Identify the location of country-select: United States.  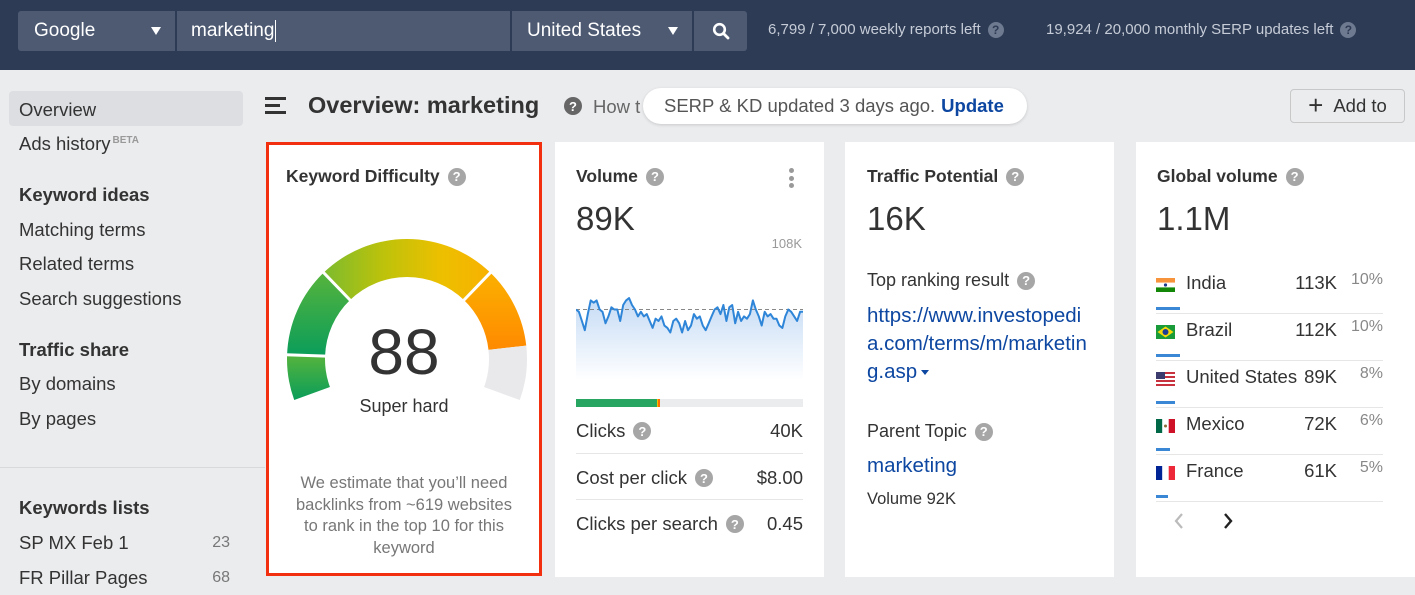
(602, 31).